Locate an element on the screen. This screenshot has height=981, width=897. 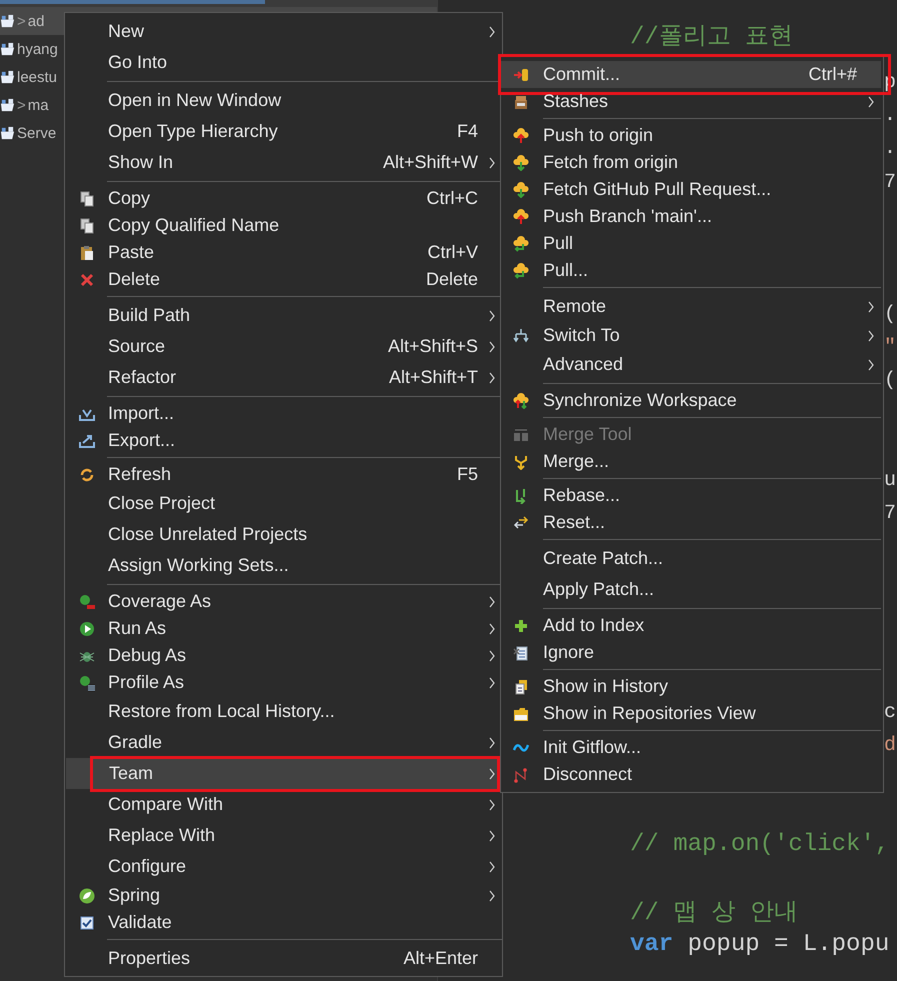
code-line: var popup = L.popu is located at coordinates (760, 944).